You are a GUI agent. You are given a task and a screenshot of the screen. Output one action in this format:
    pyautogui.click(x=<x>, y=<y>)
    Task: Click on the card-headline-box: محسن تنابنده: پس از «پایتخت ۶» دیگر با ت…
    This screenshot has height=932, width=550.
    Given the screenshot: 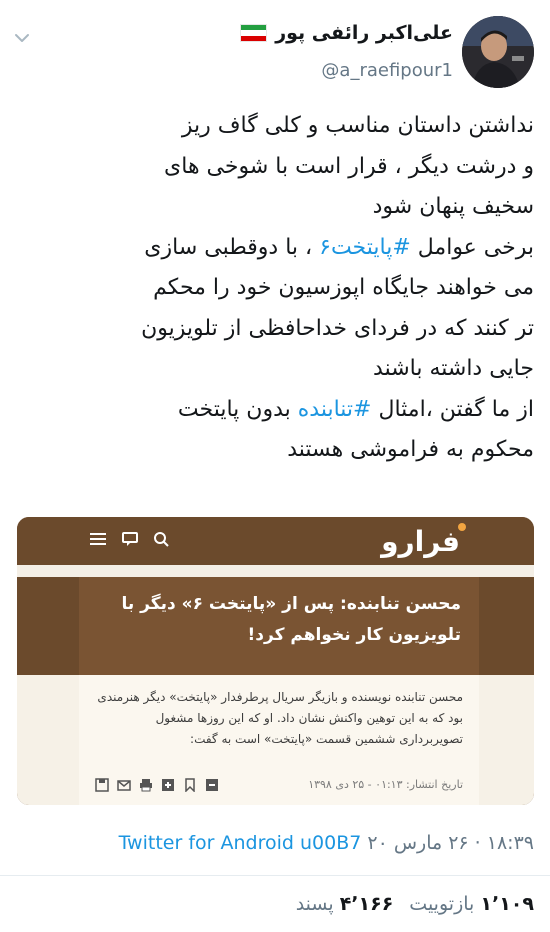 What is the action you would take?
    pyautogui.click(x=279, y=626)
    